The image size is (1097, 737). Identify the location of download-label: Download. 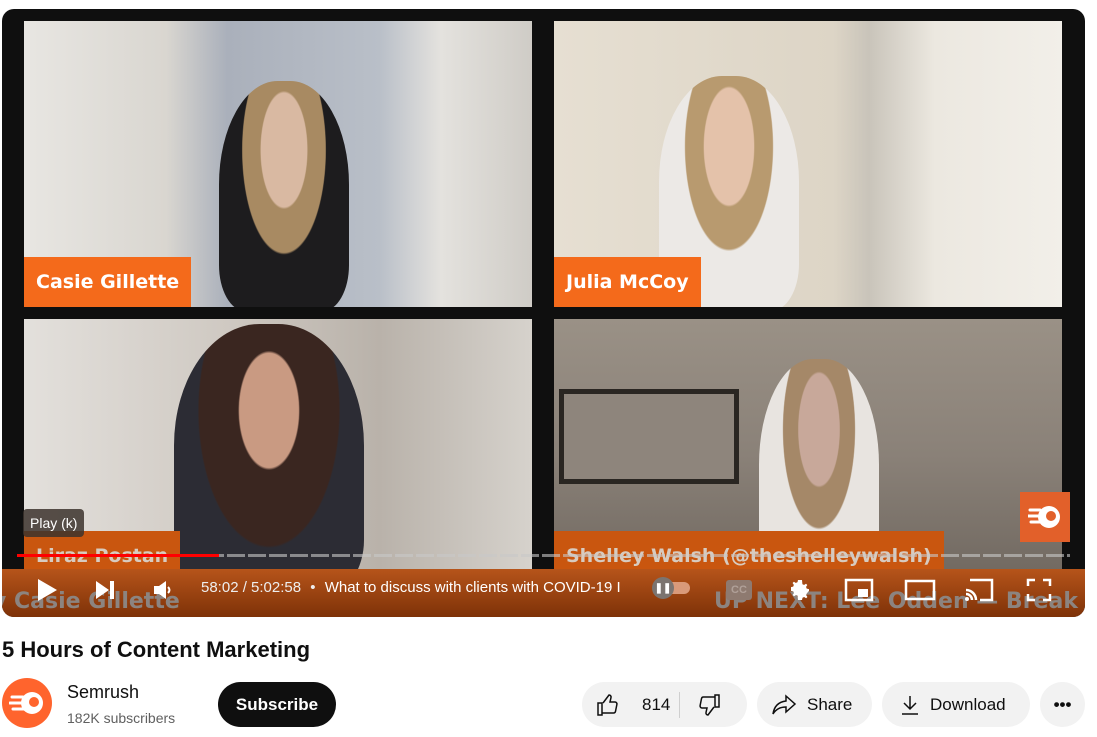
(968, 704).